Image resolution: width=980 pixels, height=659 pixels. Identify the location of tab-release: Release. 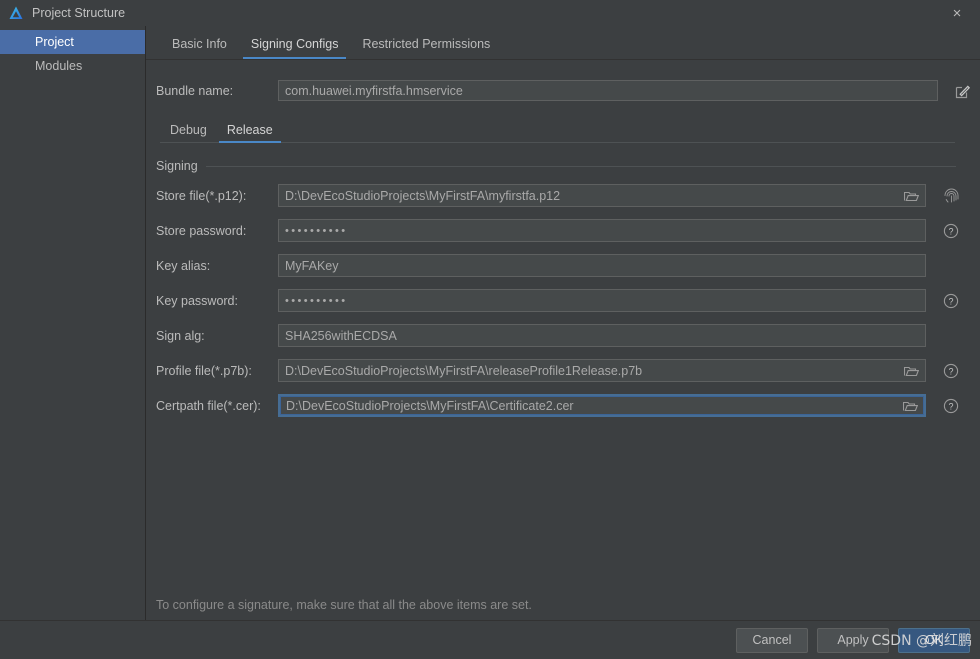
(250, 133).